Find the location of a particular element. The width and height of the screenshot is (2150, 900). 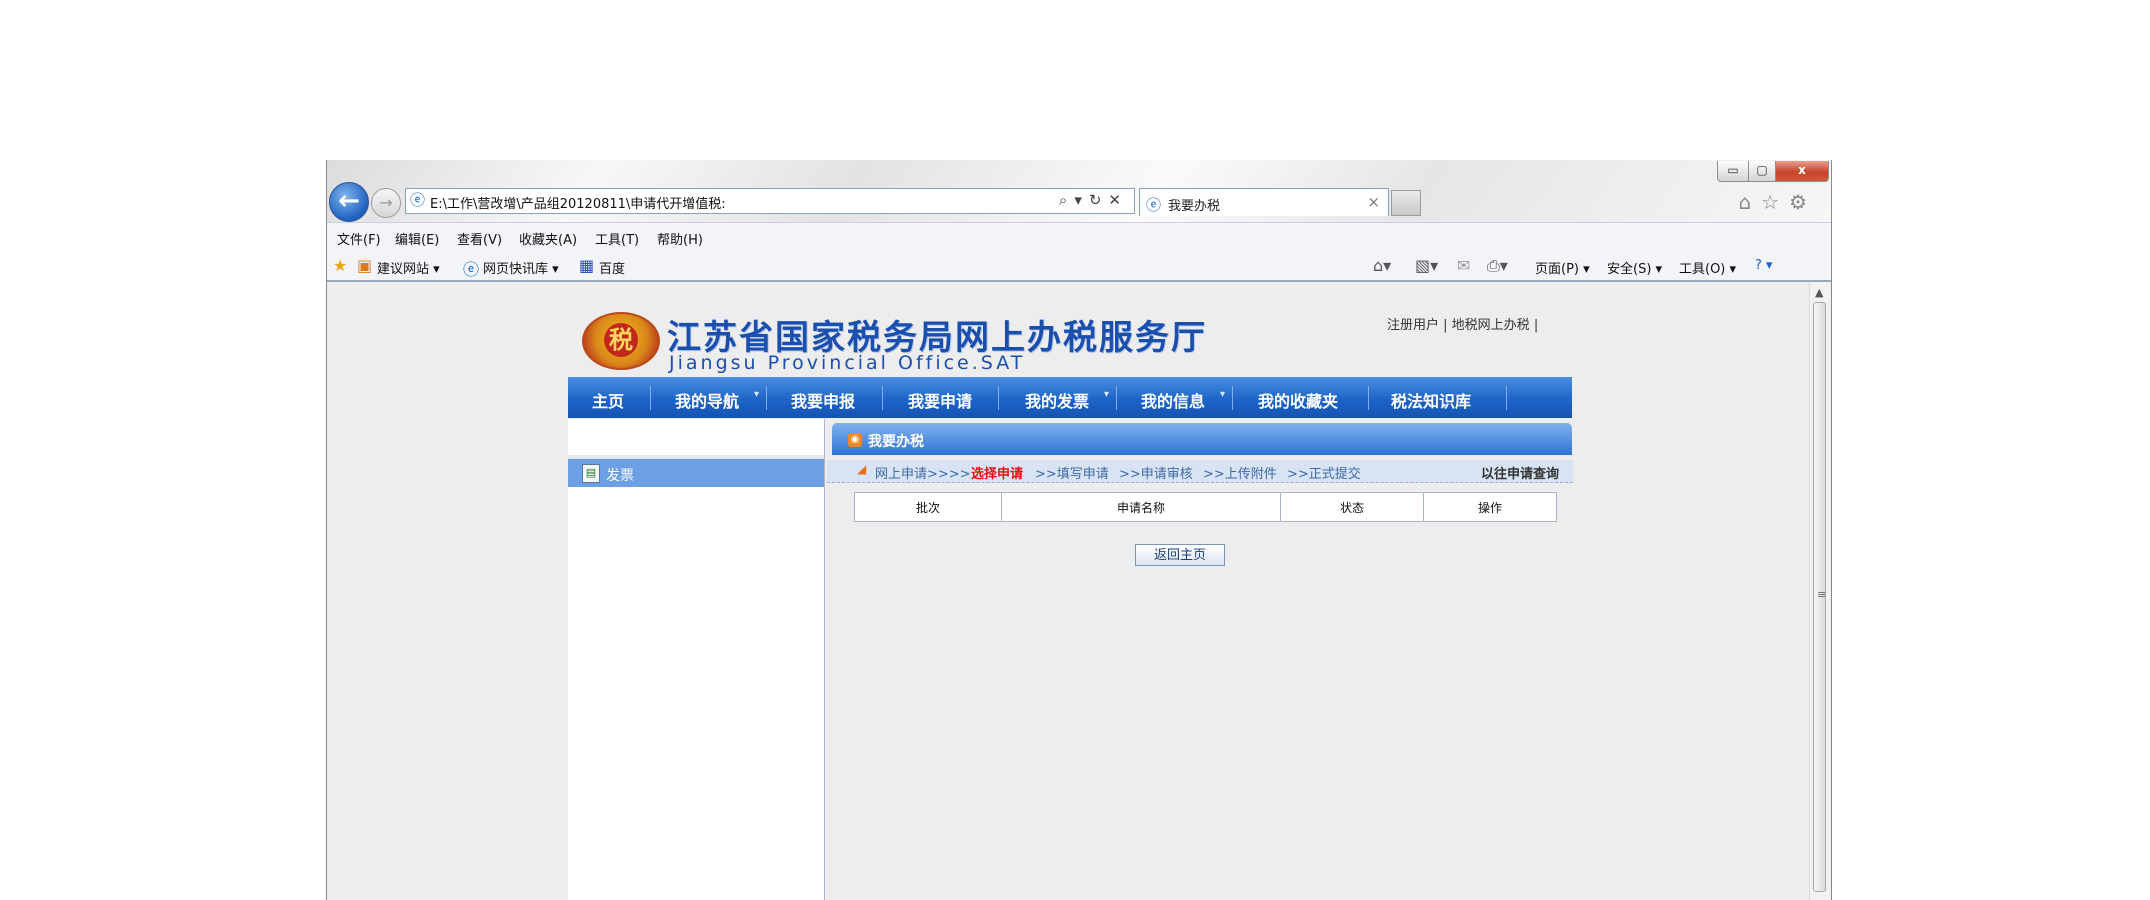

step-upload: >>上传附件 is located at coordinates (1240, 474).